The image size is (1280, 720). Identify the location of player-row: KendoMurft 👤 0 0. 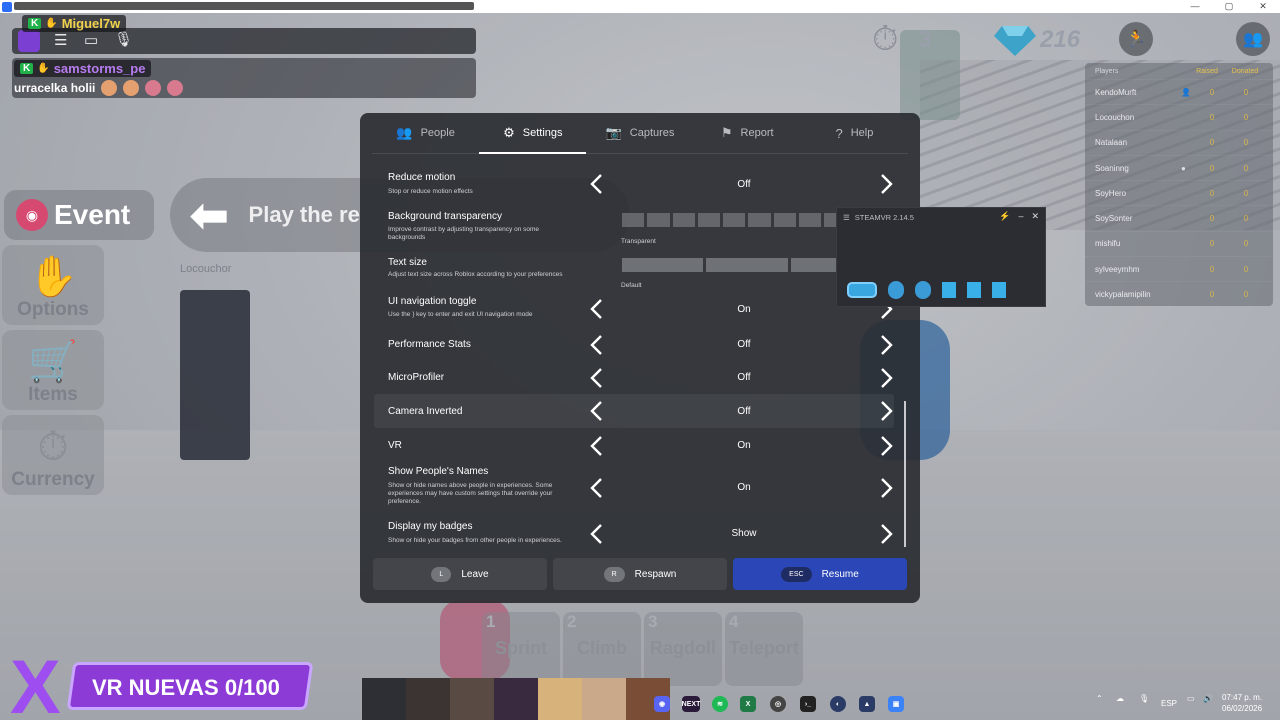
(1179, 91).